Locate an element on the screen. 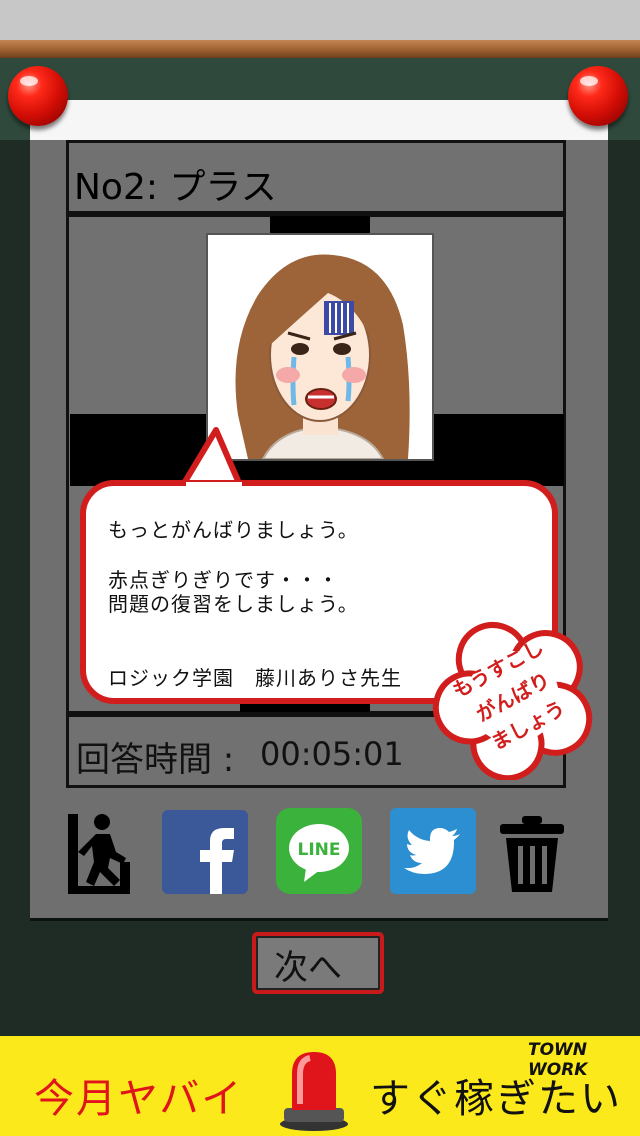 The width and height of the screenshot is (640, 1136). ad-brand-logo: TOWN WORK is located at coordinates (558, 1060).